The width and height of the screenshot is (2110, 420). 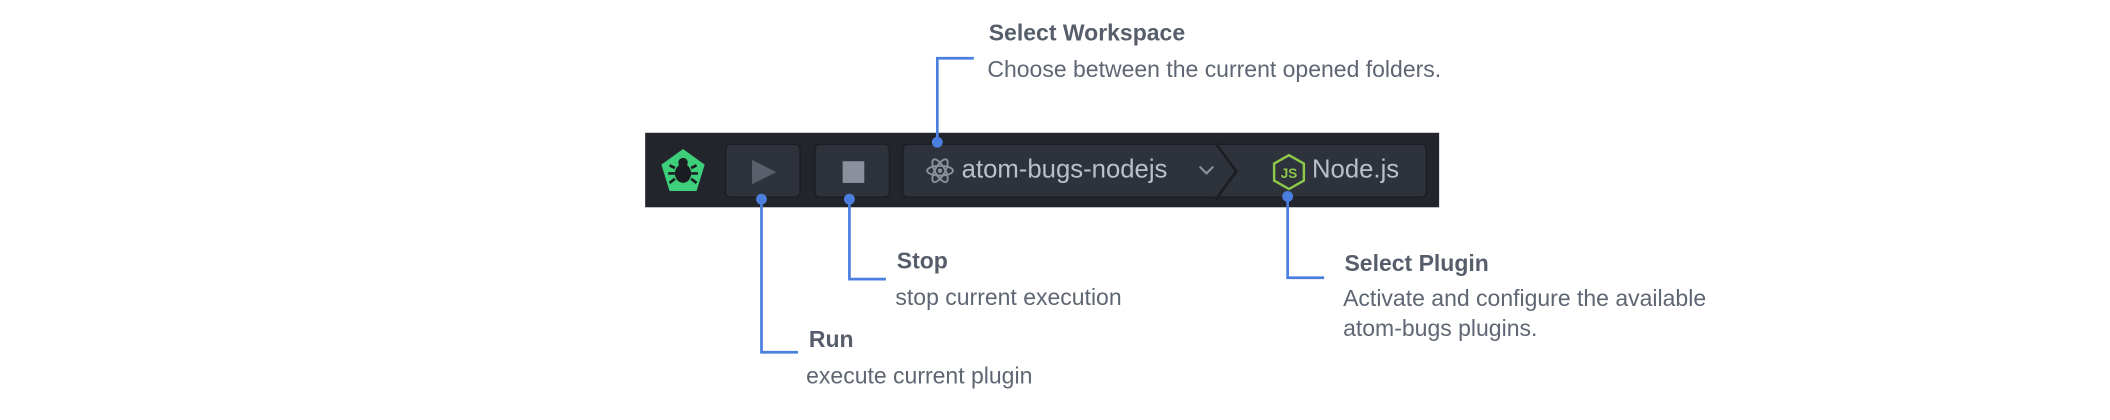 What do you see at coordinates (1087, 33) in the screenshot?
I see `select-workspace-title: Select Workspace` at bounding box center [1087, 33].